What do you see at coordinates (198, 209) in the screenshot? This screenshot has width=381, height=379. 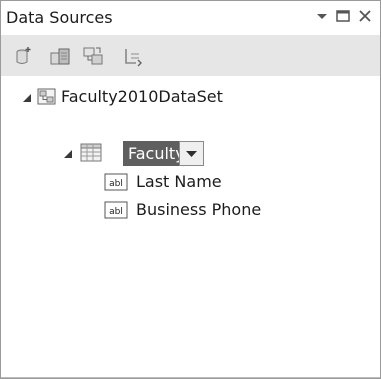 I see `tree-field-business-phone: Business Phone` at bounding box center [198, 209].